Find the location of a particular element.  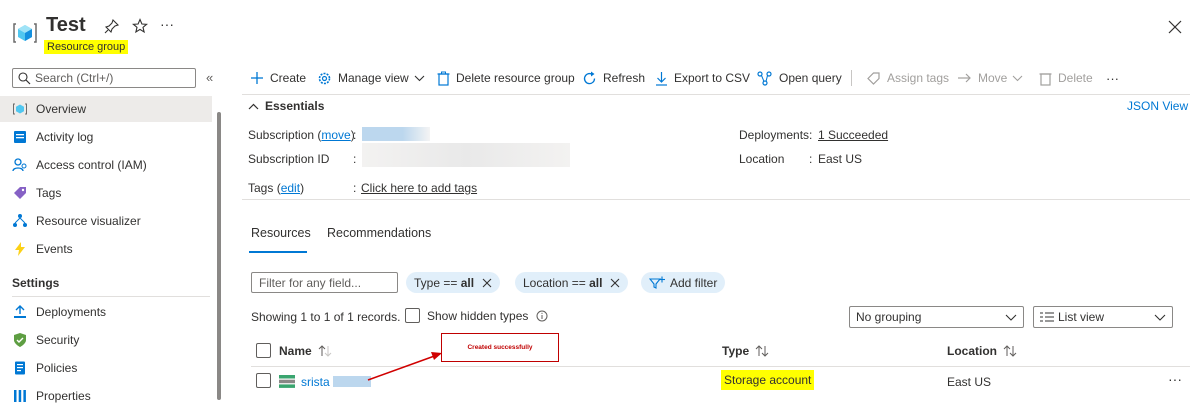

type-filter-value: all is located at coordinates (467, 282).